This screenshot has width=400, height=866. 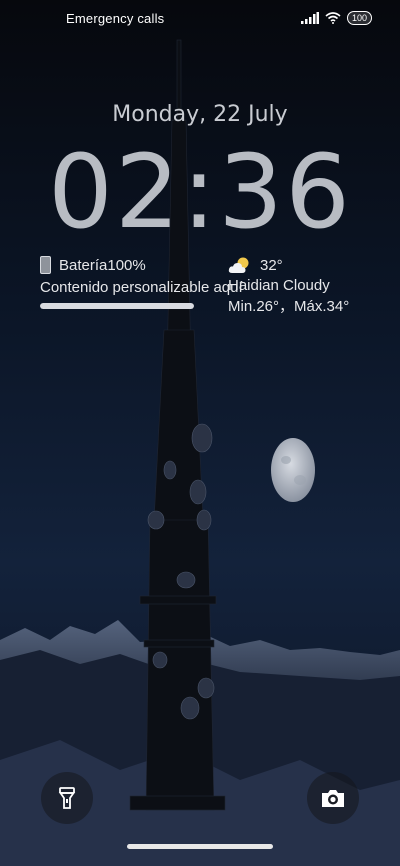 I want to click on status-icons: 100, so click(x=336, y=18).